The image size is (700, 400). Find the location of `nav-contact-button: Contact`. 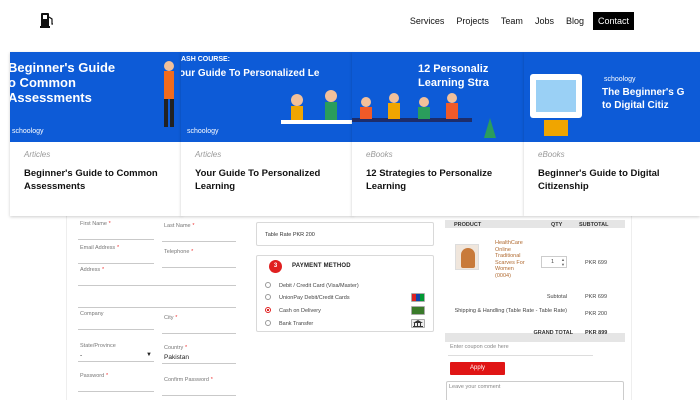

nav-contact-button: Contact is located at coordinates (613, 21).